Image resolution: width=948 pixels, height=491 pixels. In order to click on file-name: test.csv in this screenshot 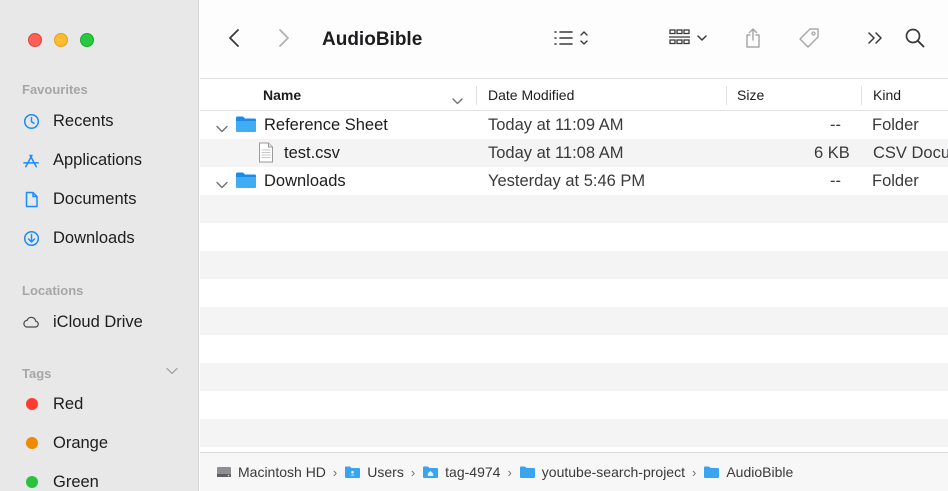, I will do `click(312, 153)`.